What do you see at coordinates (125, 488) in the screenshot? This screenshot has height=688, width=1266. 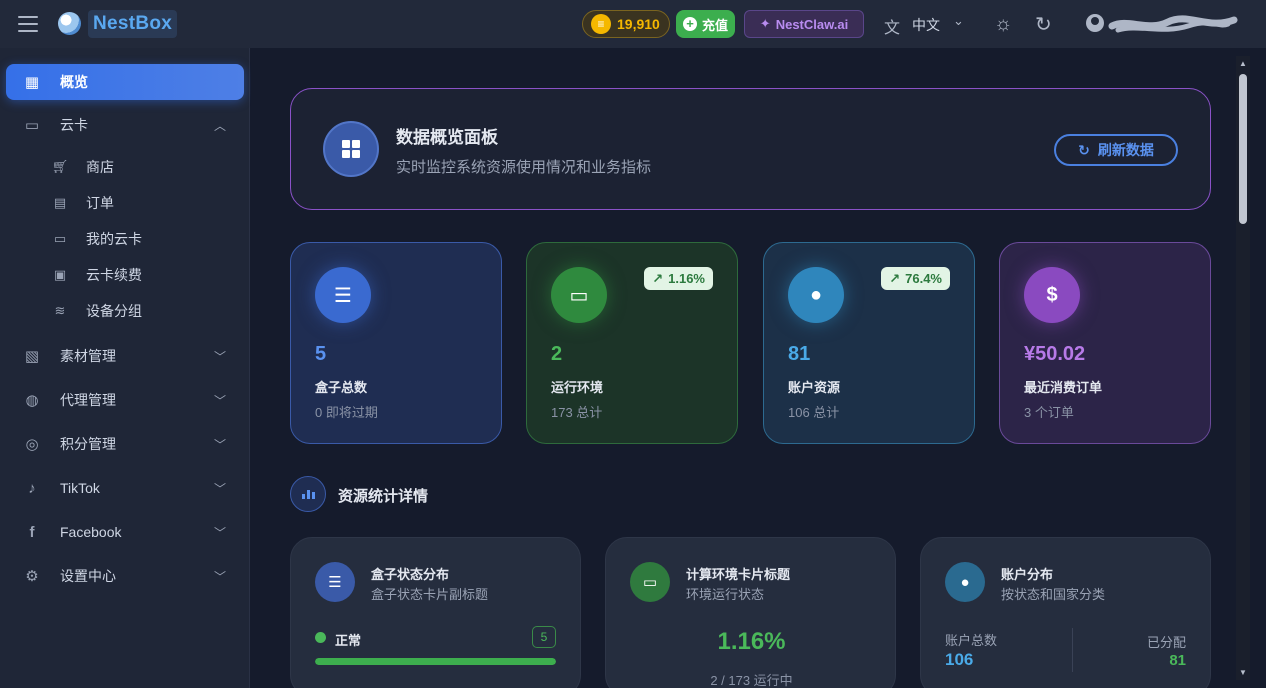 I see `sidebar-item-tiktok: ♪ TikTok ﹀` at bounding box center [125, 488].